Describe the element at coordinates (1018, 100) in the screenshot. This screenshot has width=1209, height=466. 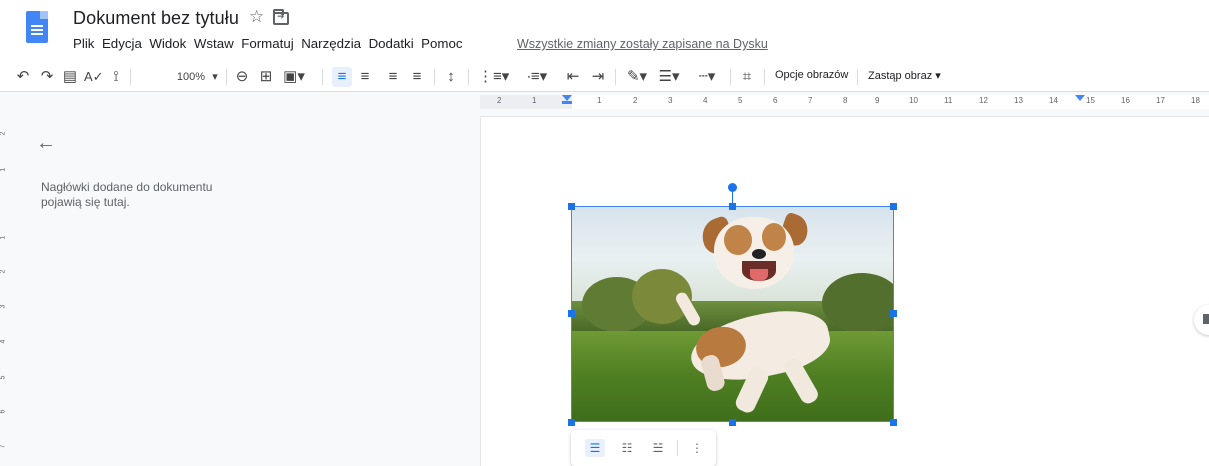
I see `ruler-number: 13` at that location.